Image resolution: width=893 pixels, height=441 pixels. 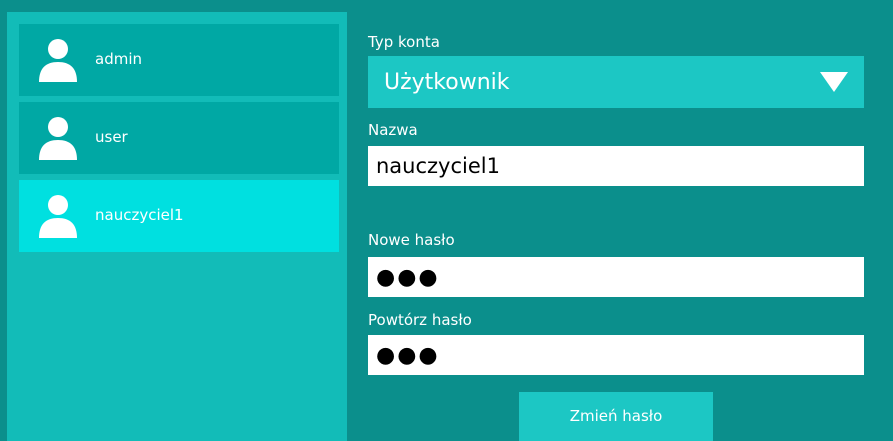 What do you see at coordinates (179, 138) in the screenshot?
I see `user-list-item-user: user` at bounding box center [179, 138].